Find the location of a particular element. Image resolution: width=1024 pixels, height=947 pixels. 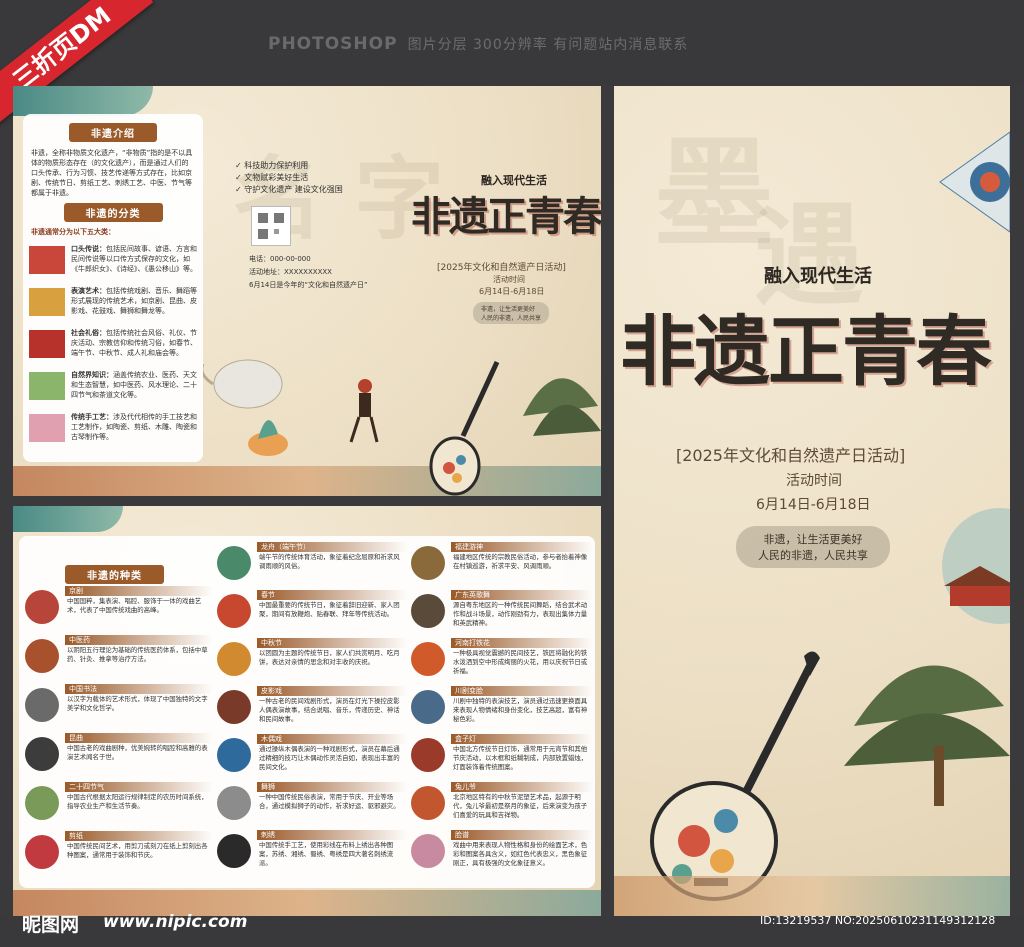

pine-tree-illustration is located at coordinates (927, 735).